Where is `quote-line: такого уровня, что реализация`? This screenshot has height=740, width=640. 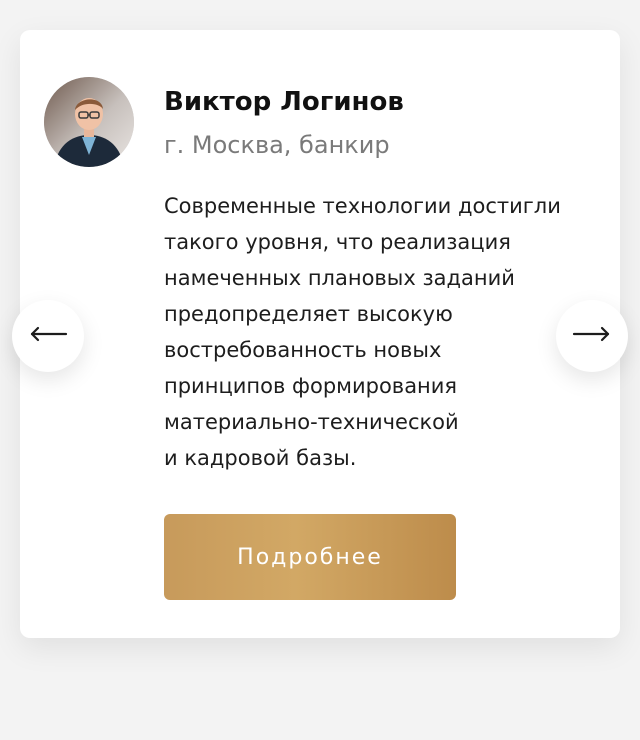 quote-line: такого уровня, что реализация is located at coordinates (337, 242).